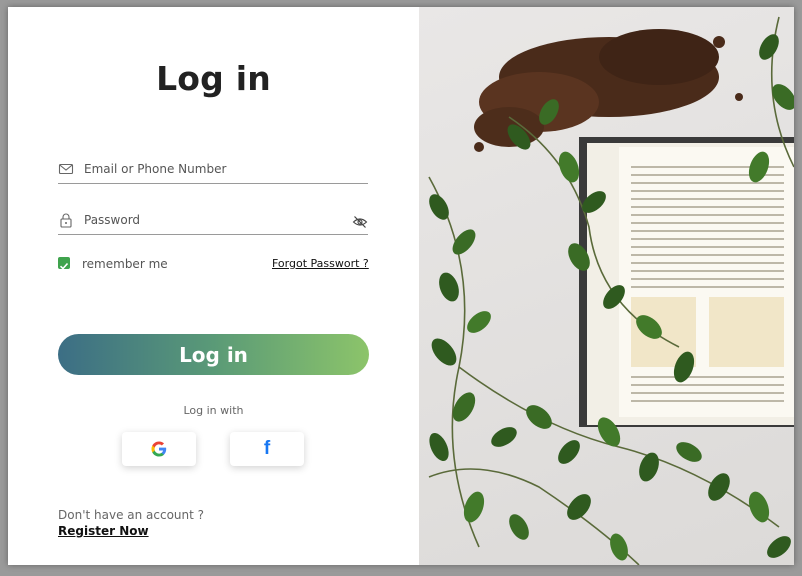 The image size is (802, 576). What do you see at coordinates (131, 515) in the screenshot?
I see `no-account-text: Don't have an account ?` at bounding box center [131, 515].